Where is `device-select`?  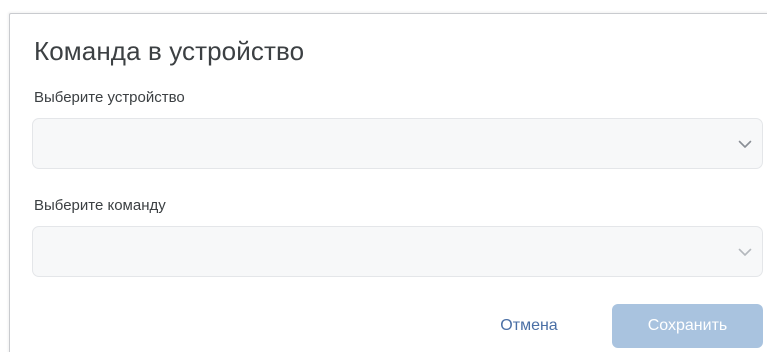 device-select is located at coordinates (397, 143).